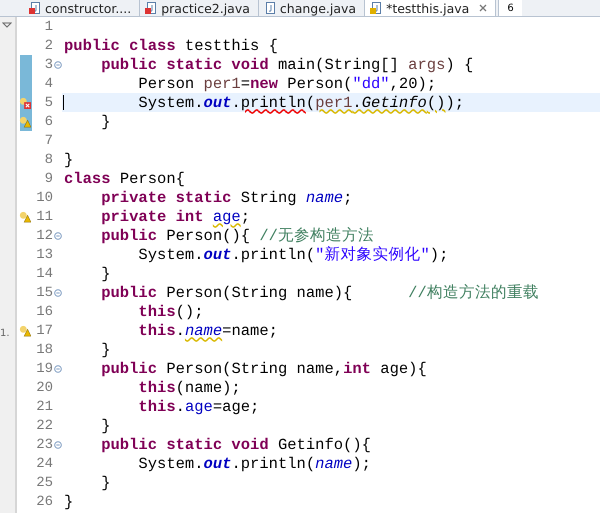  Describe the element at coordinates (185, 445) in the screenshot. I see `code-keyword: public static void` at that location.